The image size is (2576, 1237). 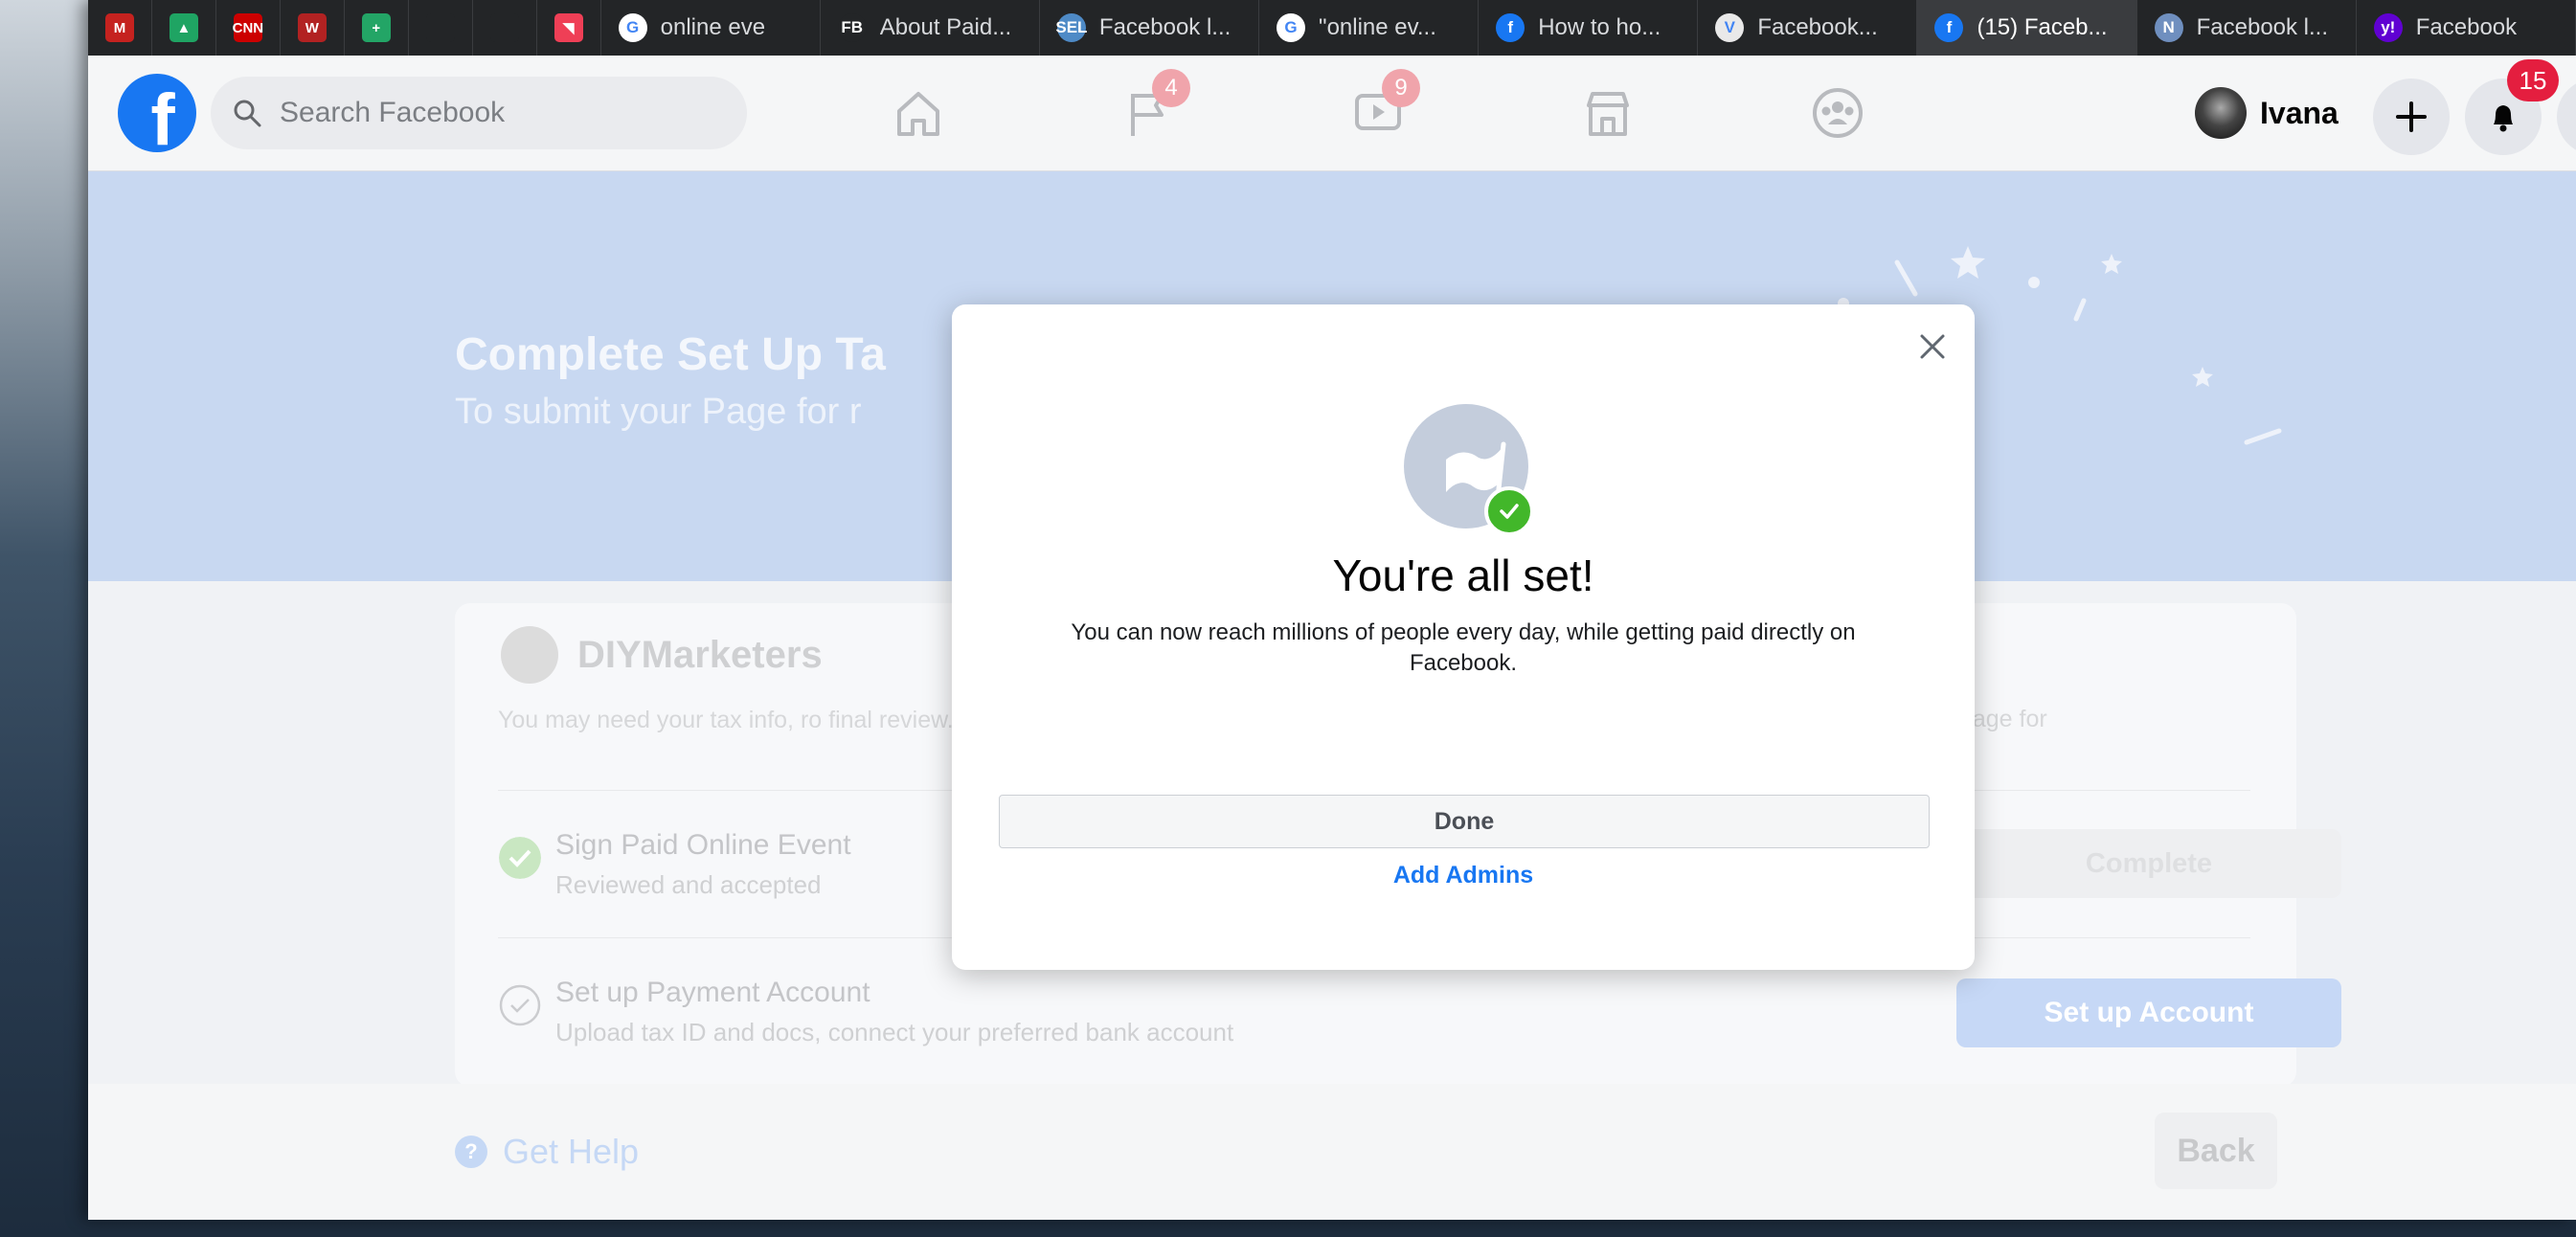 I want to click on notifications-button: 15, so click(x=2512, y=107).